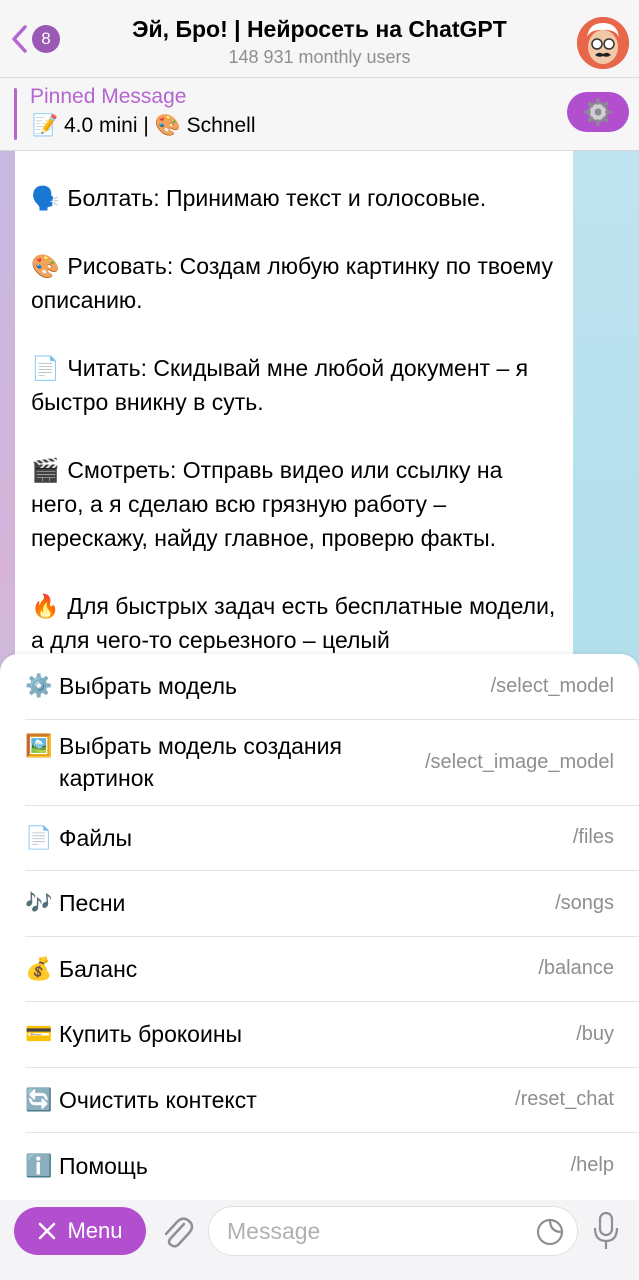 This screenshot has width=639, height=1280. Describe the element at coordinates (45, 266) in the screenshot. I see `palette-icon: 🎨` at that location.